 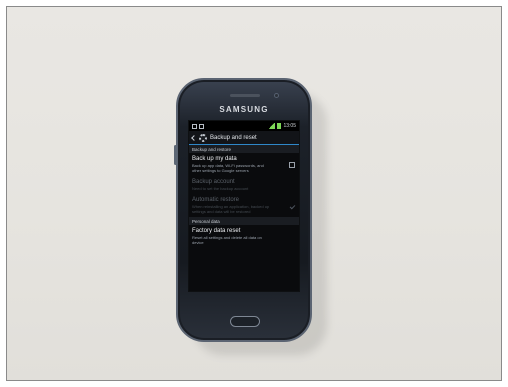 What do you see at coordinates (292, 206) in the screenshot?
I see `check-icon` at bounding box center [292, 206].